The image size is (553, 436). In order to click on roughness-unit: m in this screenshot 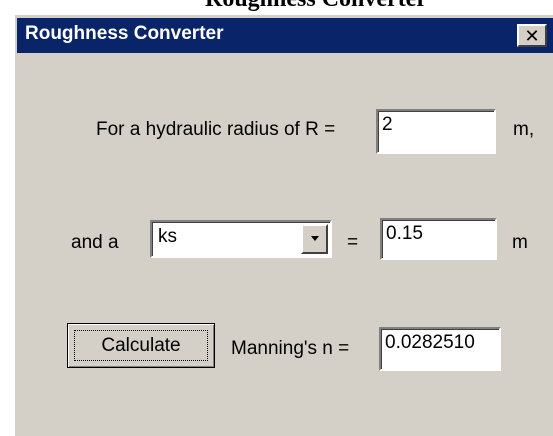, I will do `click(520, 242)`.